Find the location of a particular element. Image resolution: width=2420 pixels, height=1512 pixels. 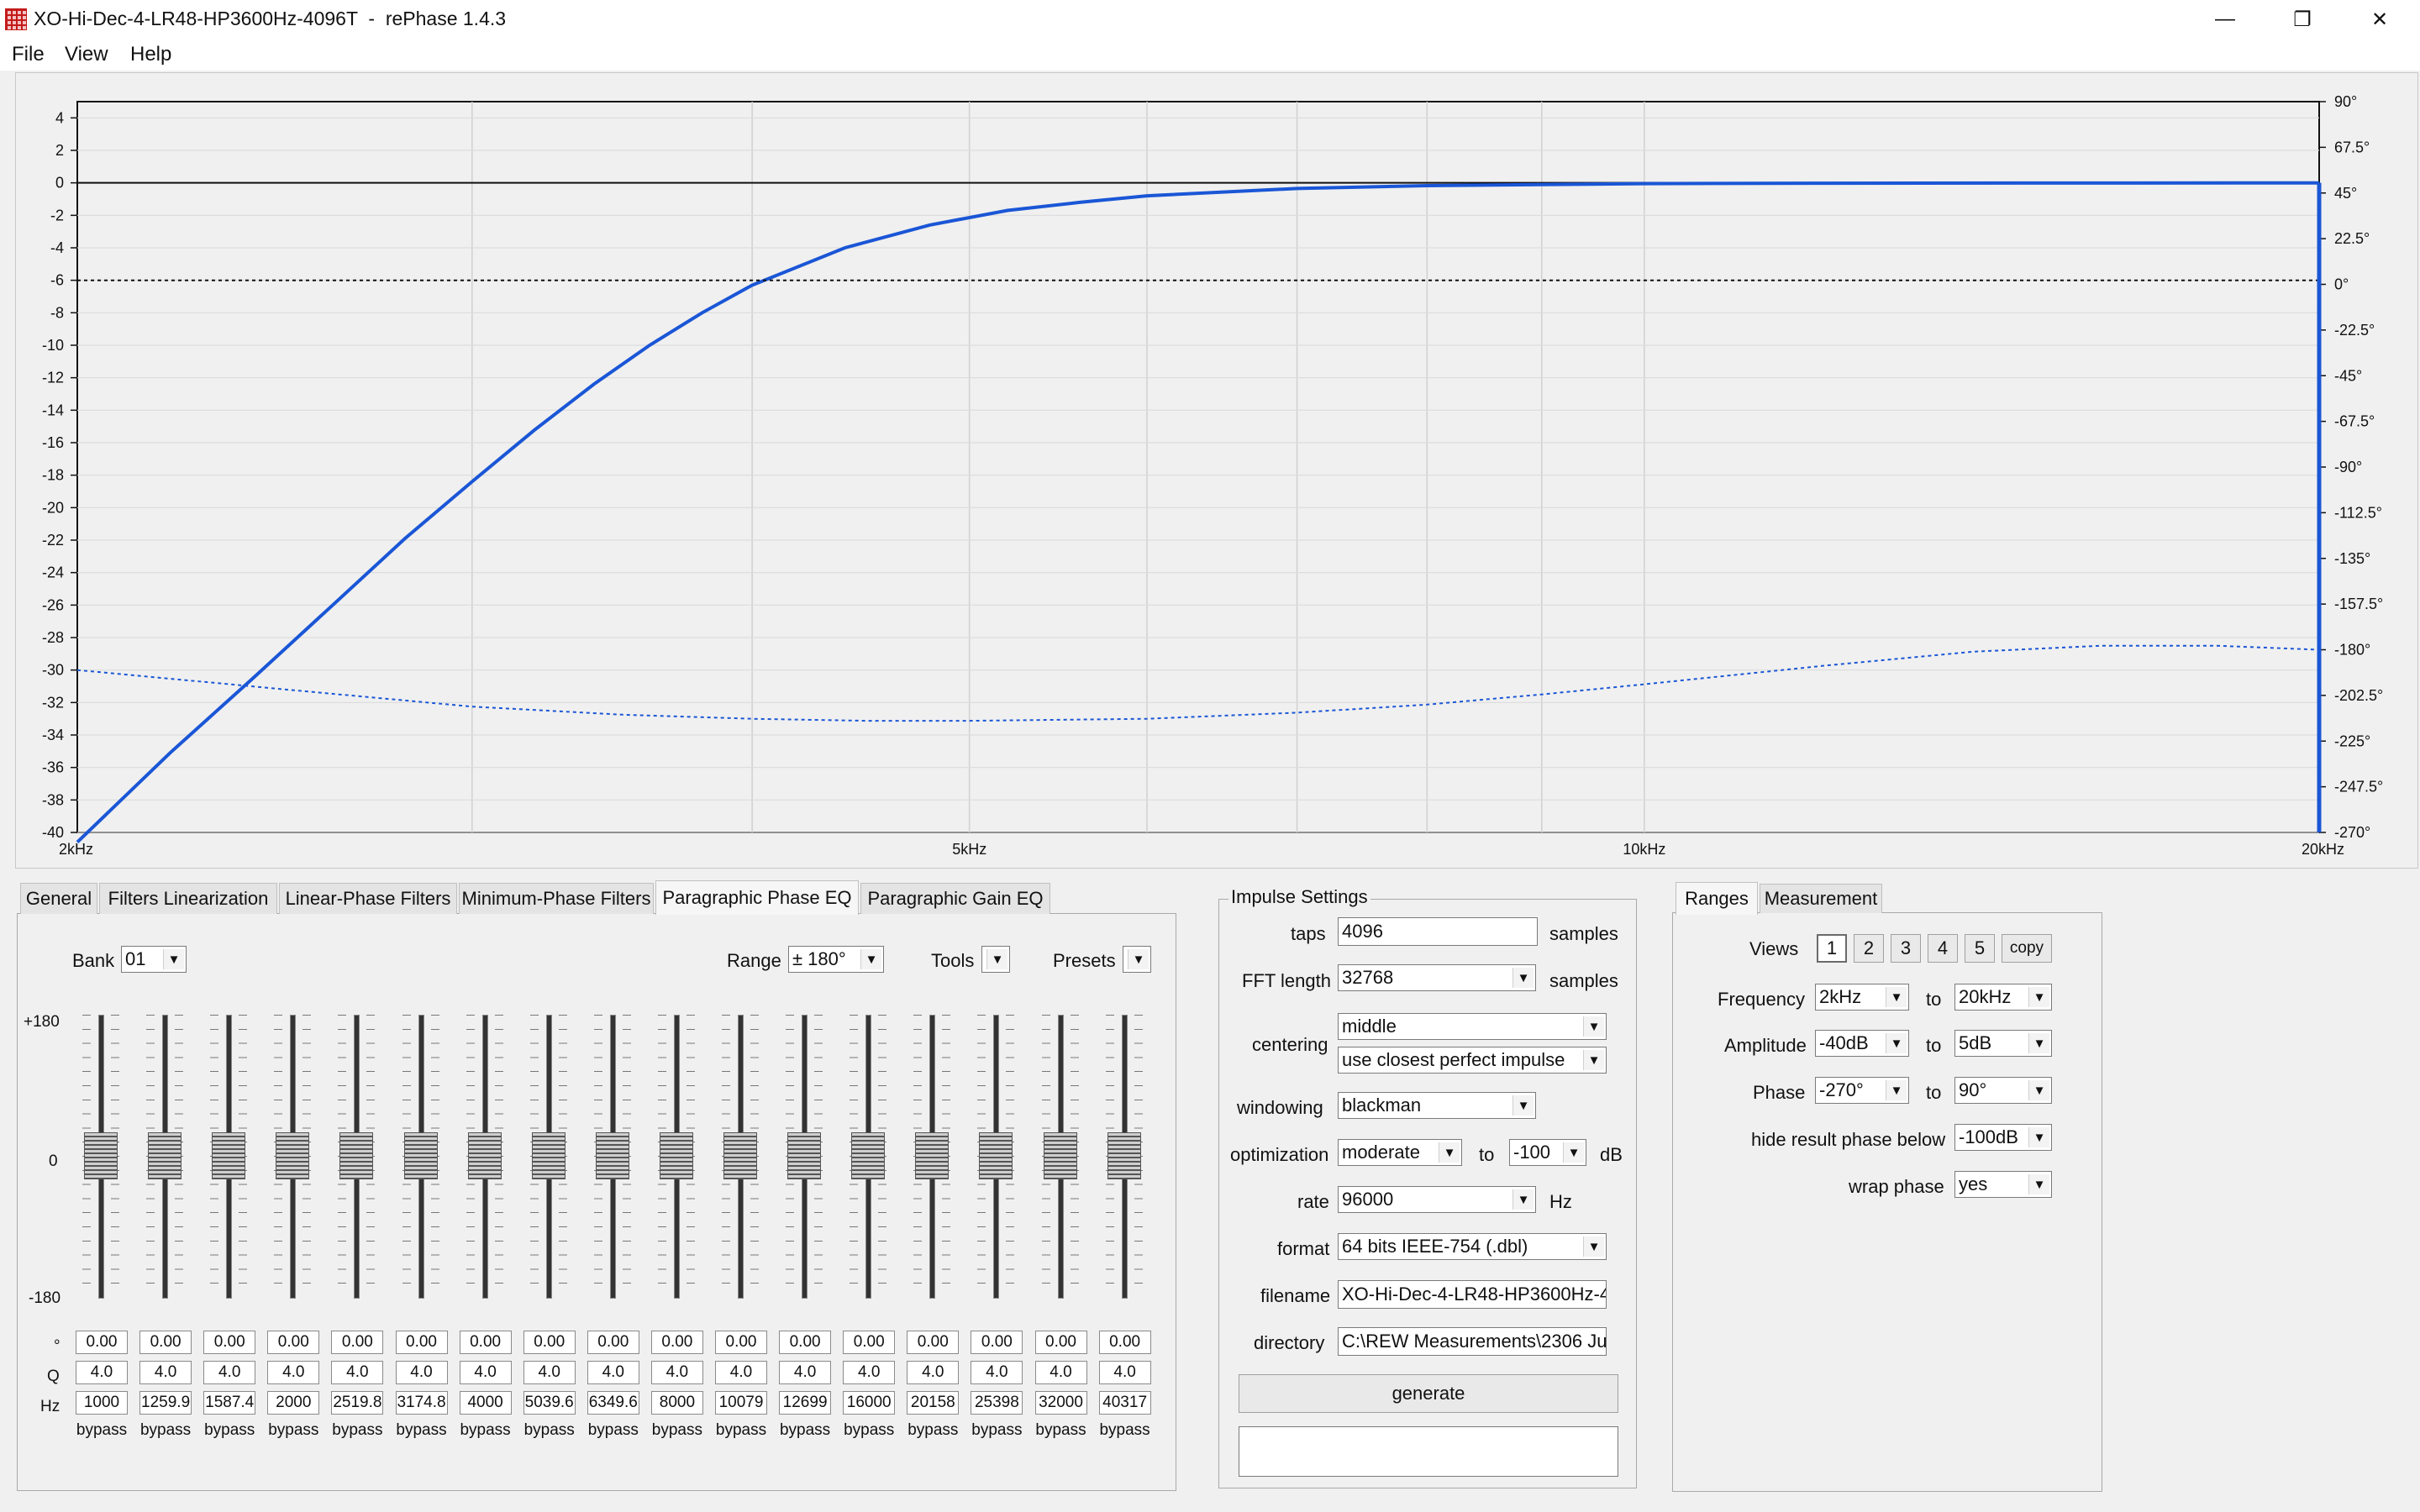

menu-file: File is located at coordinates (28, 54).